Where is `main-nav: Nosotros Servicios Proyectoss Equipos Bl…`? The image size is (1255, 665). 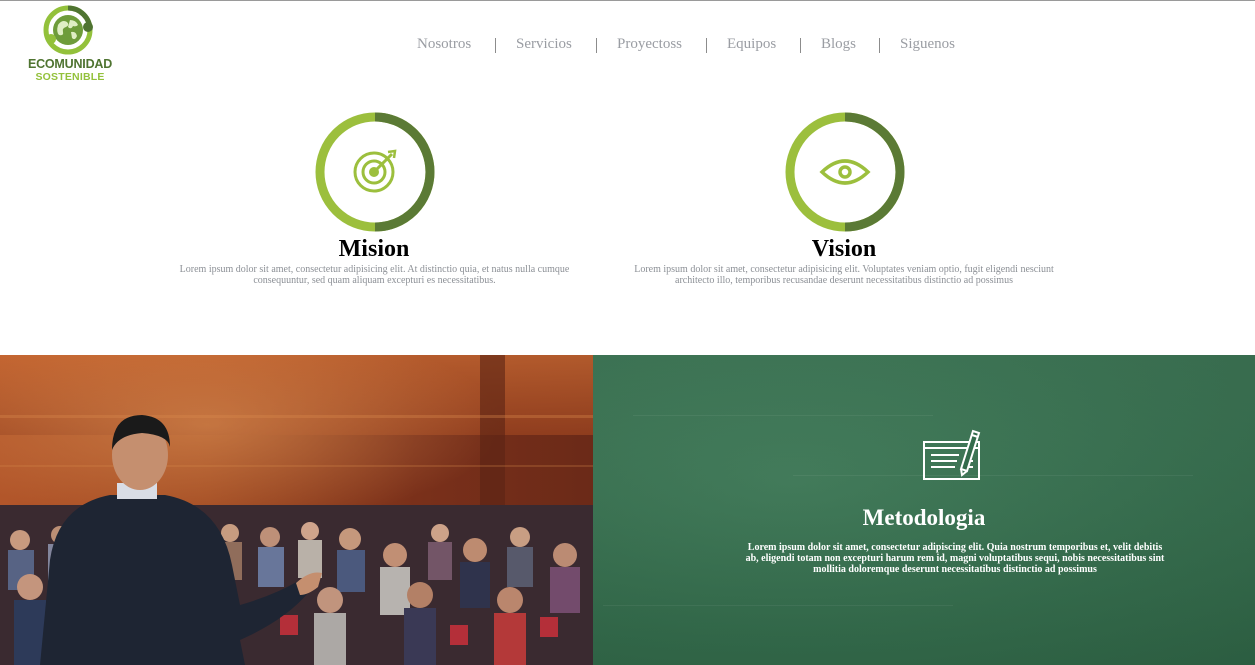 main-nav: Nosotros Servicios Proyectoss Equipos Bl… is located at coordinates (627, 46).